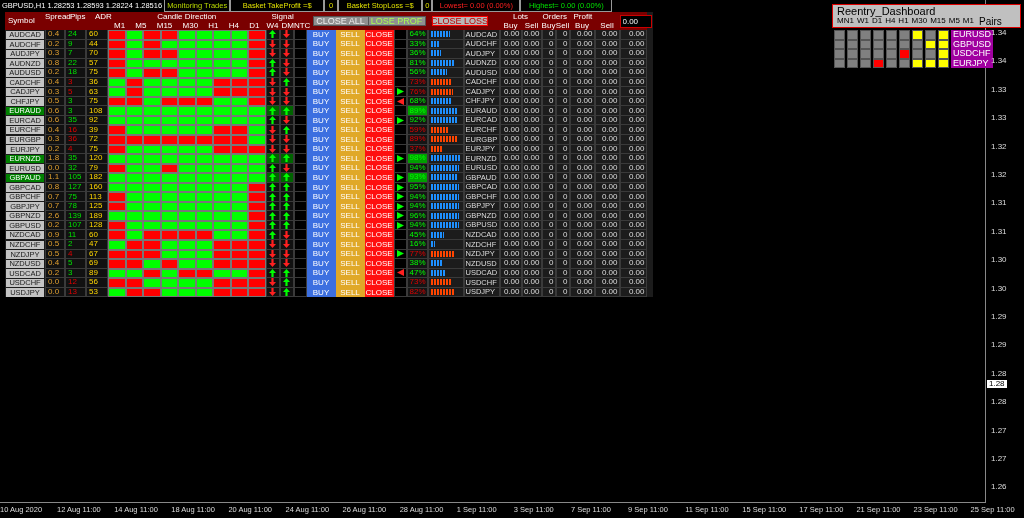  Describe the element at coordinates (635, 21) in the screenshot. I see `amount-field: 0.00` at that location.